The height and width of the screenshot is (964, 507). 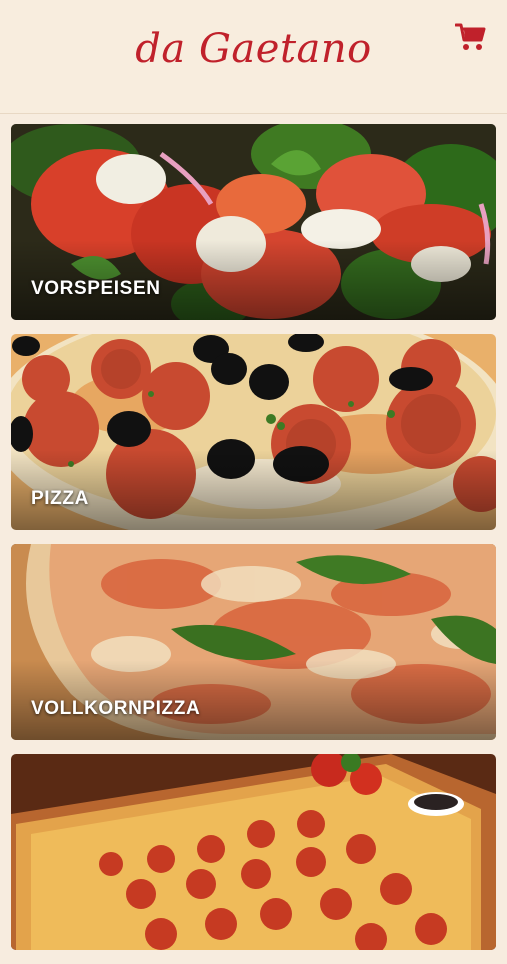 What do you see at coordinates (60, 498) in the screenshot?
I see `category-label: PIZZA` at bounding box center [60, 498].